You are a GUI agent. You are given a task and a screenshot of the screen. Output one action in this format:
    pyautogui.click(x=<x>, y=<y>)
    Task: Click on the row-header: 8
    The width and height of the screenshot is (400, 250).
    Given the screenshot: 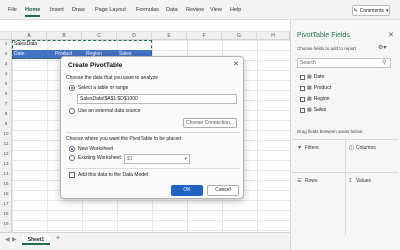 What is the action you would take?
    pyautogui.click(x=6, y=113)
    